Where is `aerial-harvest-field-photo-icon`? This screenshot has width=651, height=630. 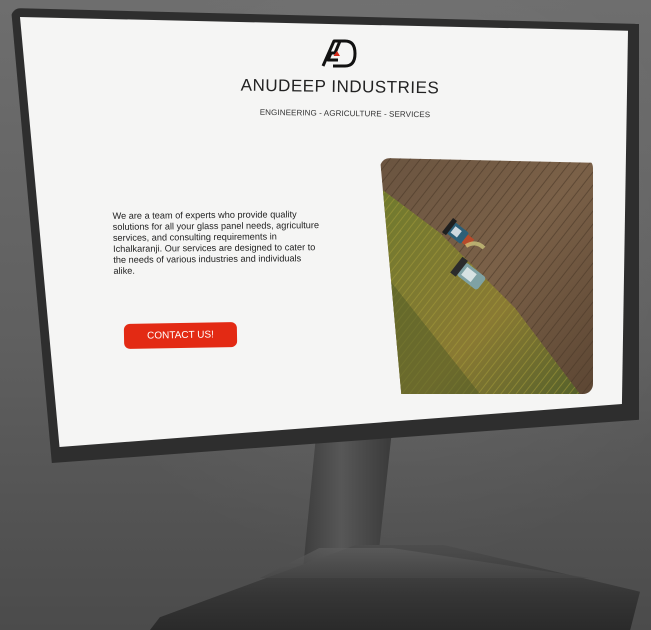 aerial-harvest-field-photo-icon is located at coordinates (486, 276).